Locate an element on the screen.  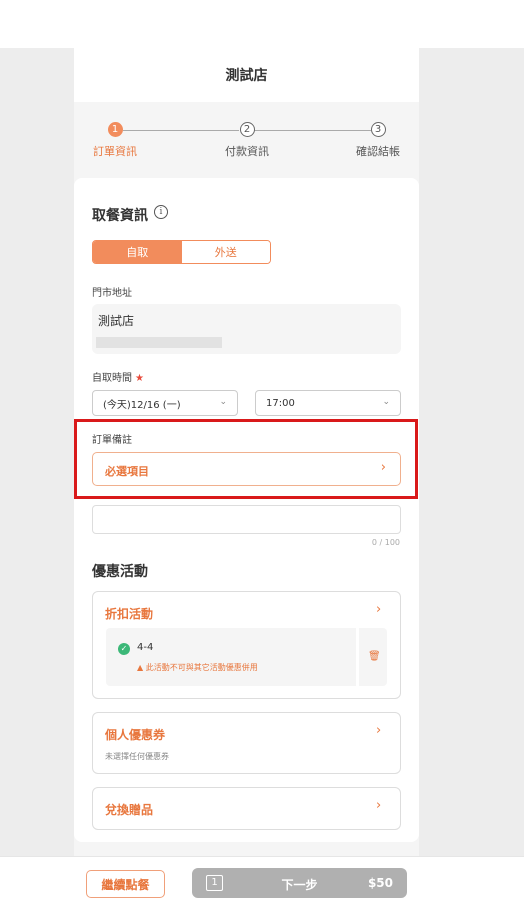
step-payment-info: 2 付款資訊 is located at coordinates (247, 139).